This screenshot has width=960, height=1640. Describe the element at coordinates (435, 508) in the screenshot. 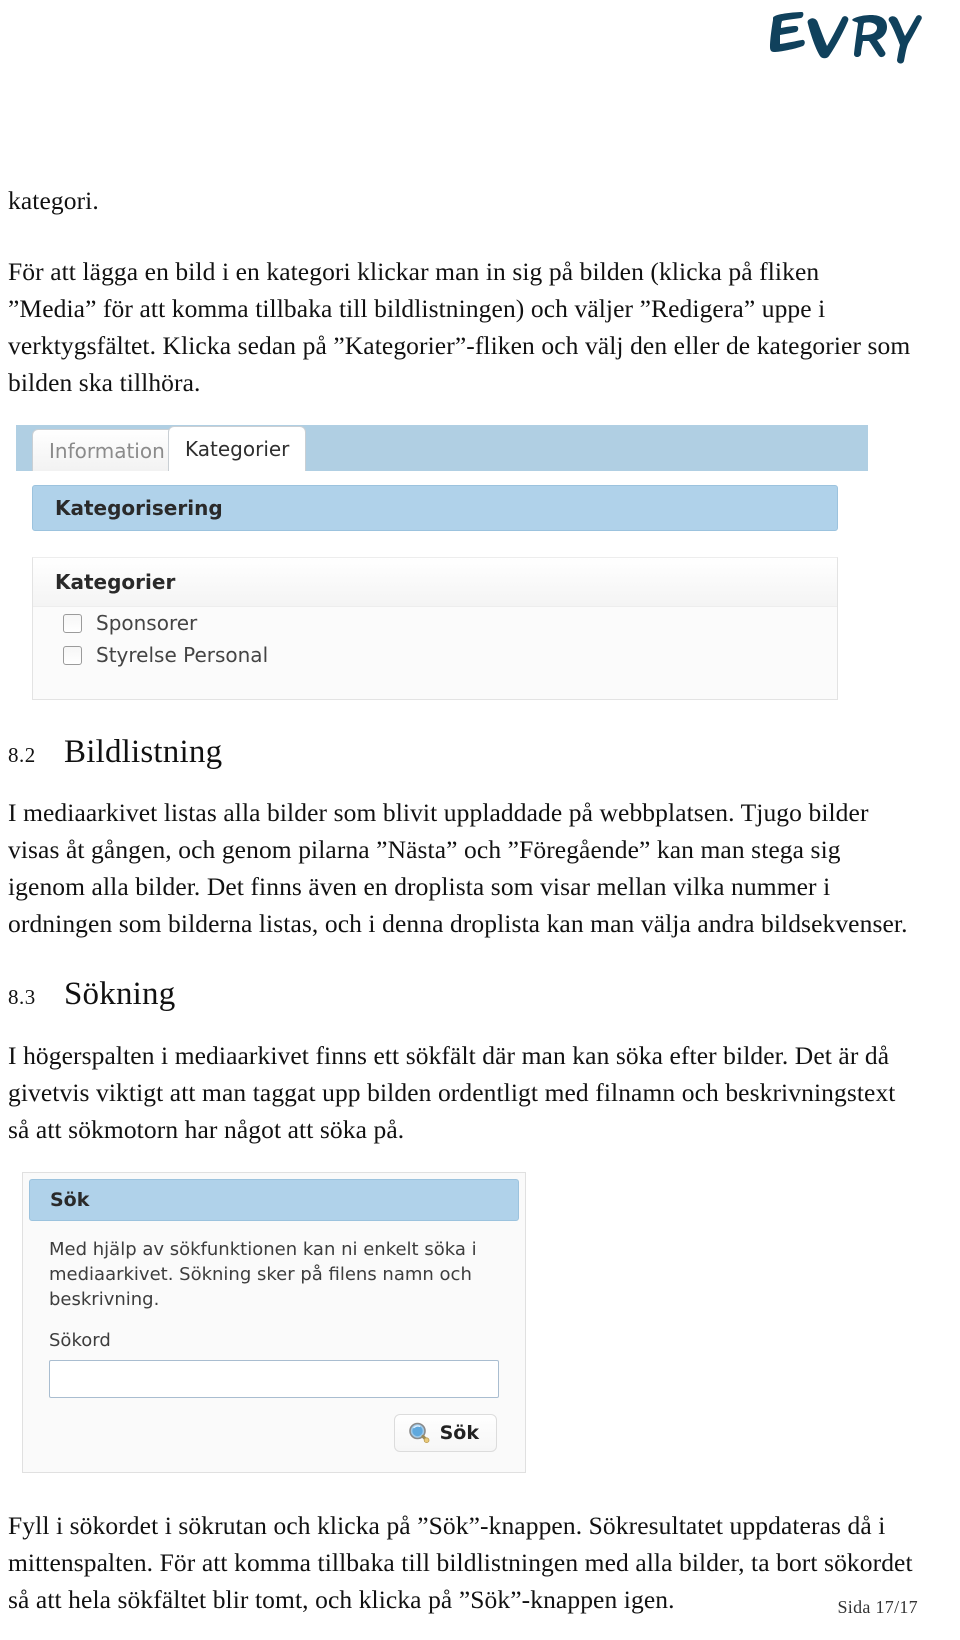

I see `kategorisering-header: Kategorisering` at that location.